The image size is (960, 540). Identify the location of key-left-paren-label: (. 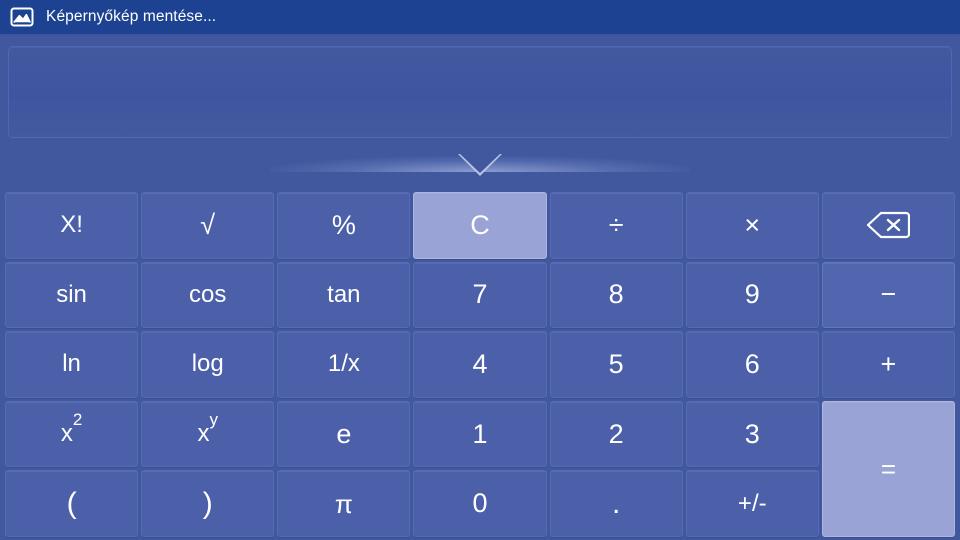
(71, 503).